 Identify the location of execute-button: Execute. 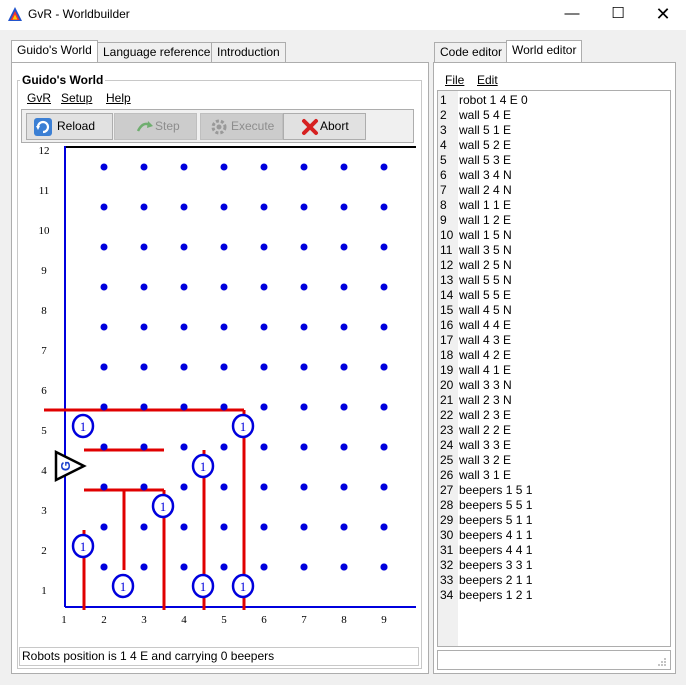
(241, 126).